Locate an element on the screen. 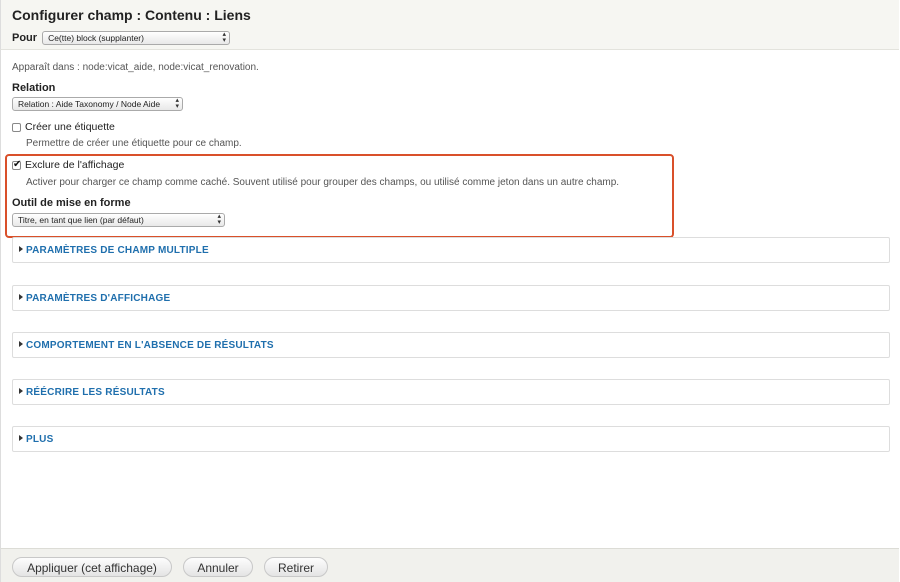 Image resolution: width=900 pixels, height=582 pixels. create-label-row: Créer une étiquette is located at coordinates (63, 127).